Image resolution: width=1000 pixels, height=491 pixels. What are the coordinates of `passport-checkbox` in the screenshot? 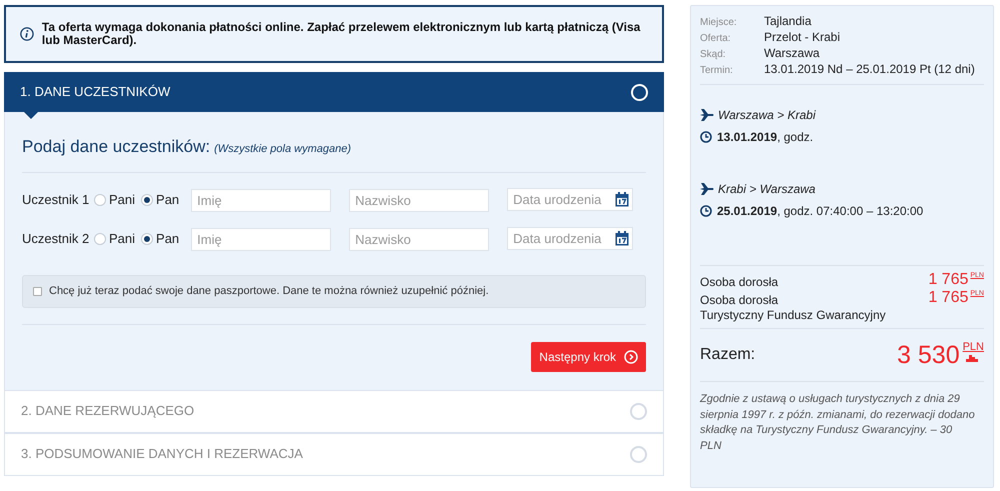 It's located at (37, 291).